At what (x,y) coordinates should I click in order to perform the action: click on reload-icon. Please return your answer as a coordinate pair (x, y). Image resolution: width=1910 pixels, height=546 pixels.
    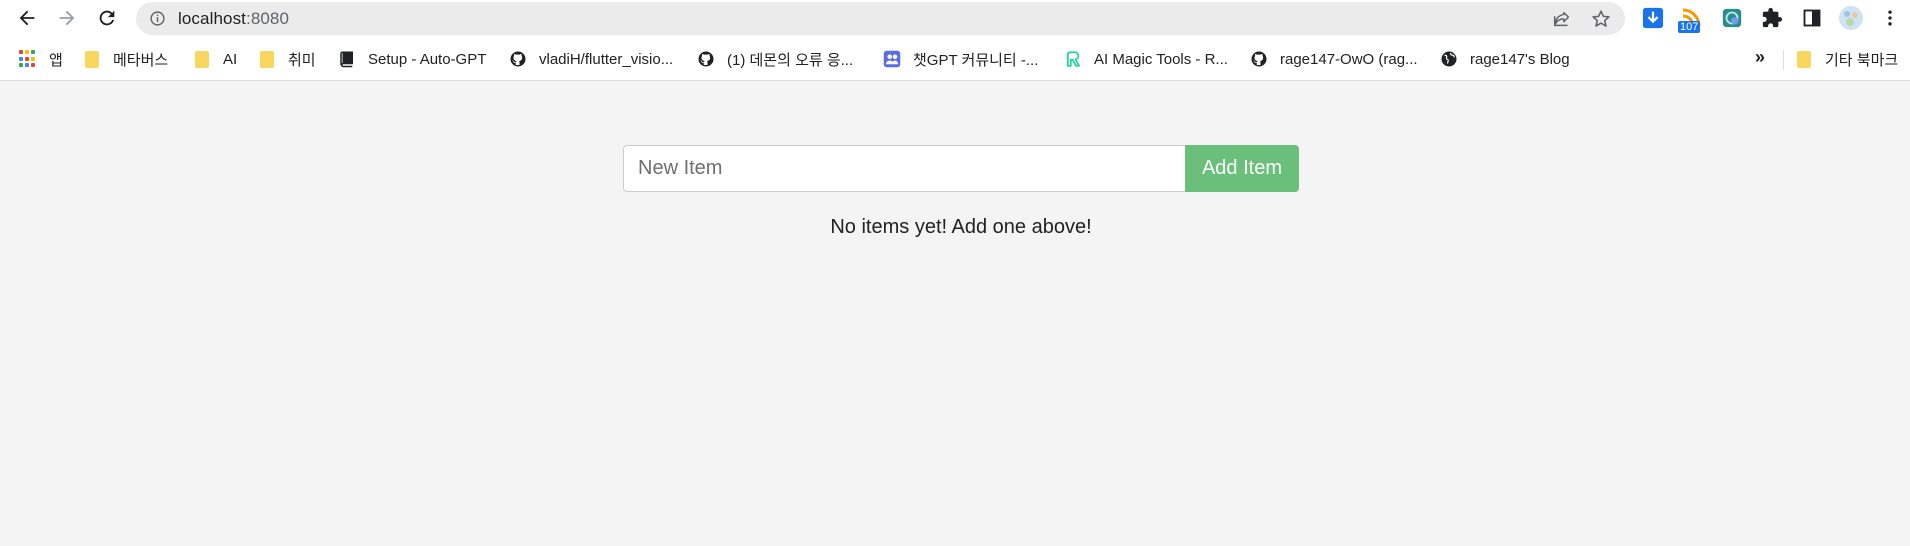
    Looking at the image, I should click on (107, 18).